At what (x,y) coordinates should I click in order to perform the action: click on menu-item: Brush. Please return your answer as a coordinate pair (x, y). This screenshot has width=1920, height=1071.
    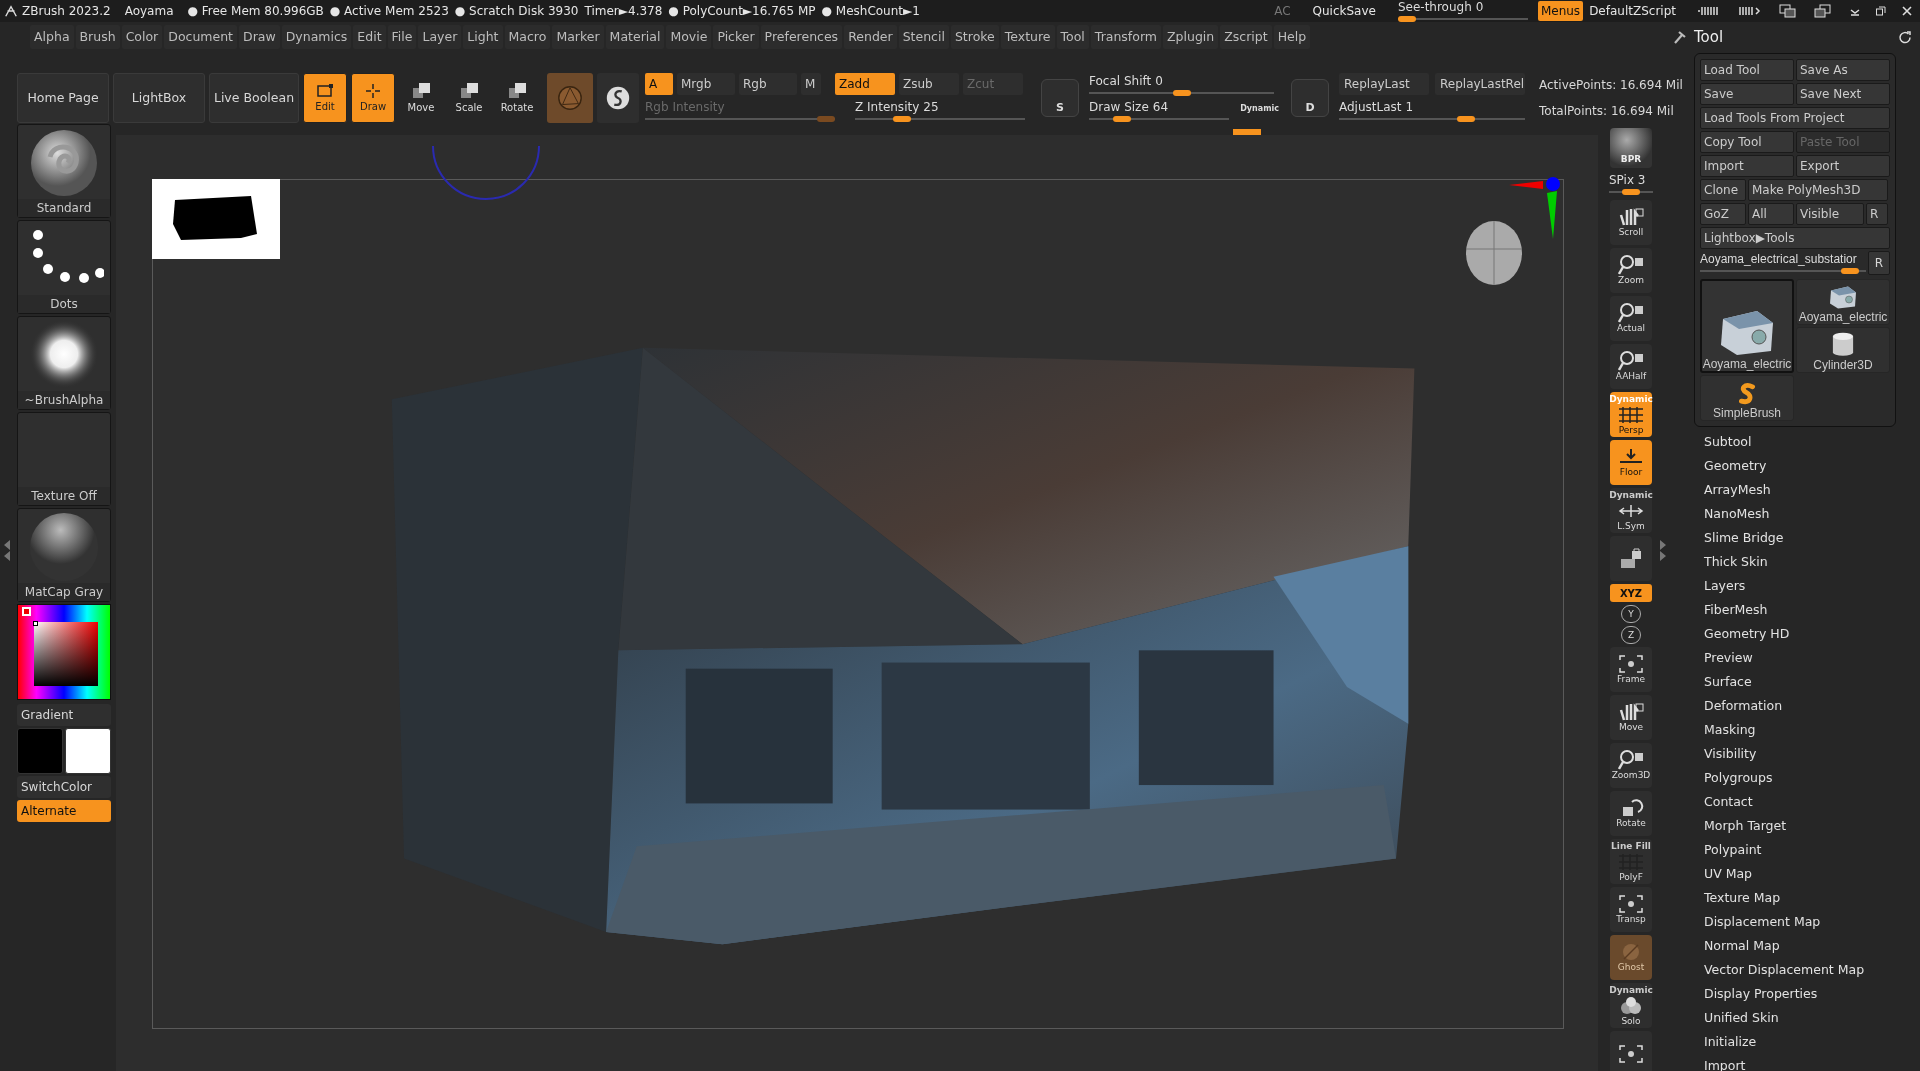
    Looking at the image, I should click on (97, 37).